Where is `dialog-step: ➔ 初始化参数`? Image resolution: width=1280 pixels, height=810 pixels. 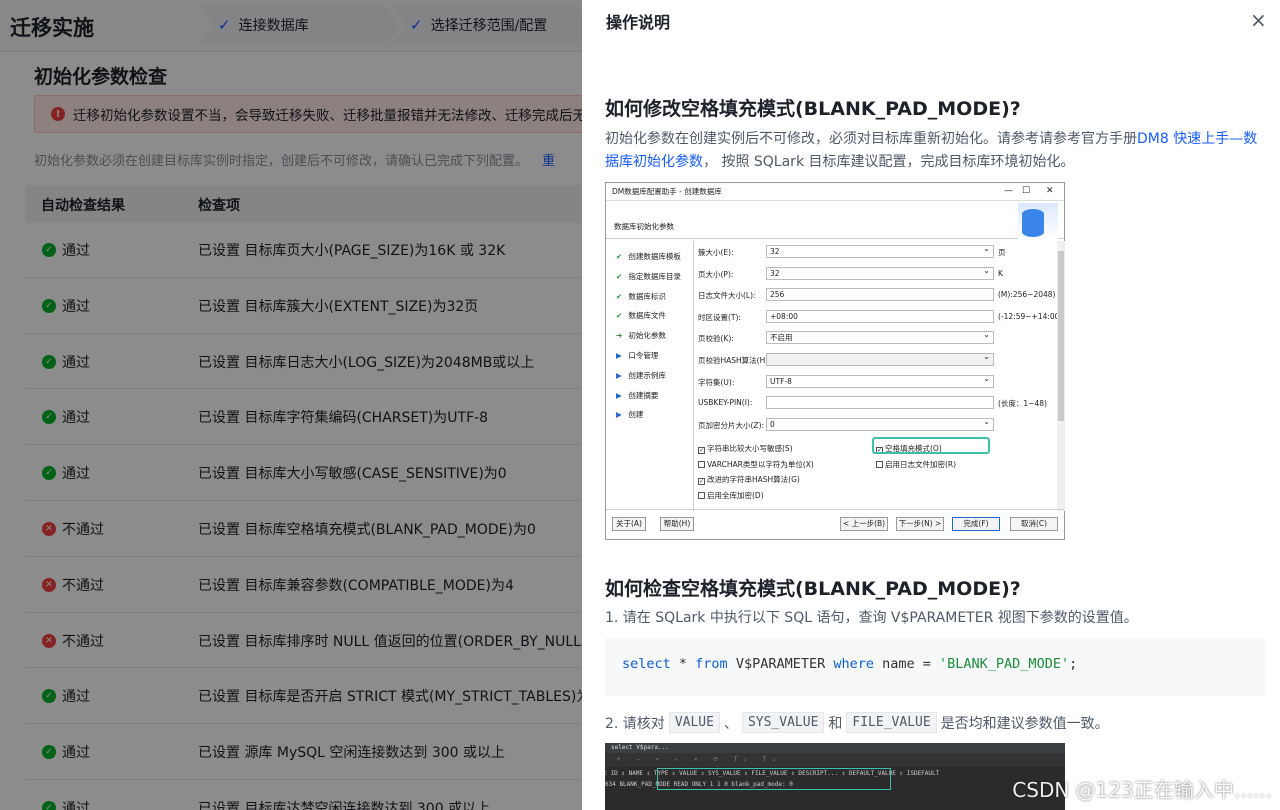 dialog-step: ➔ 初始化参数 is located at coordinates (641, 335).